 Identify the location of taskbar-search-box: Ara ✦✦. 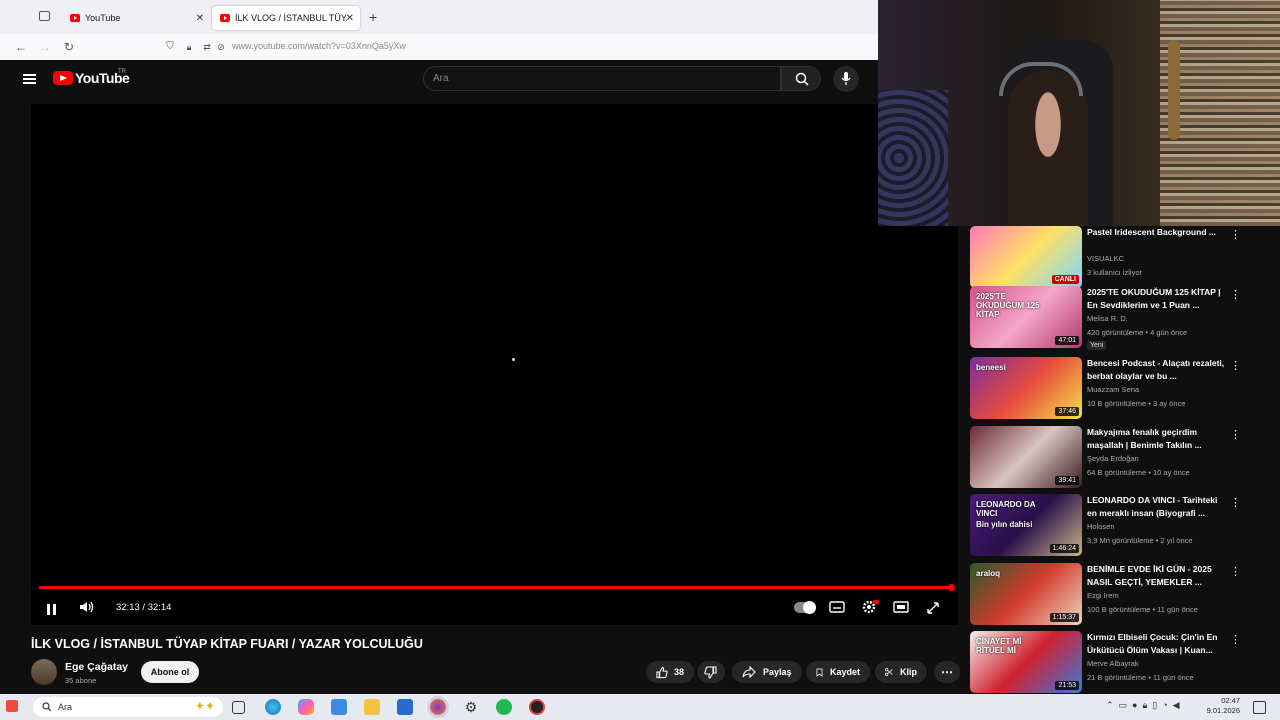
(128, 707).